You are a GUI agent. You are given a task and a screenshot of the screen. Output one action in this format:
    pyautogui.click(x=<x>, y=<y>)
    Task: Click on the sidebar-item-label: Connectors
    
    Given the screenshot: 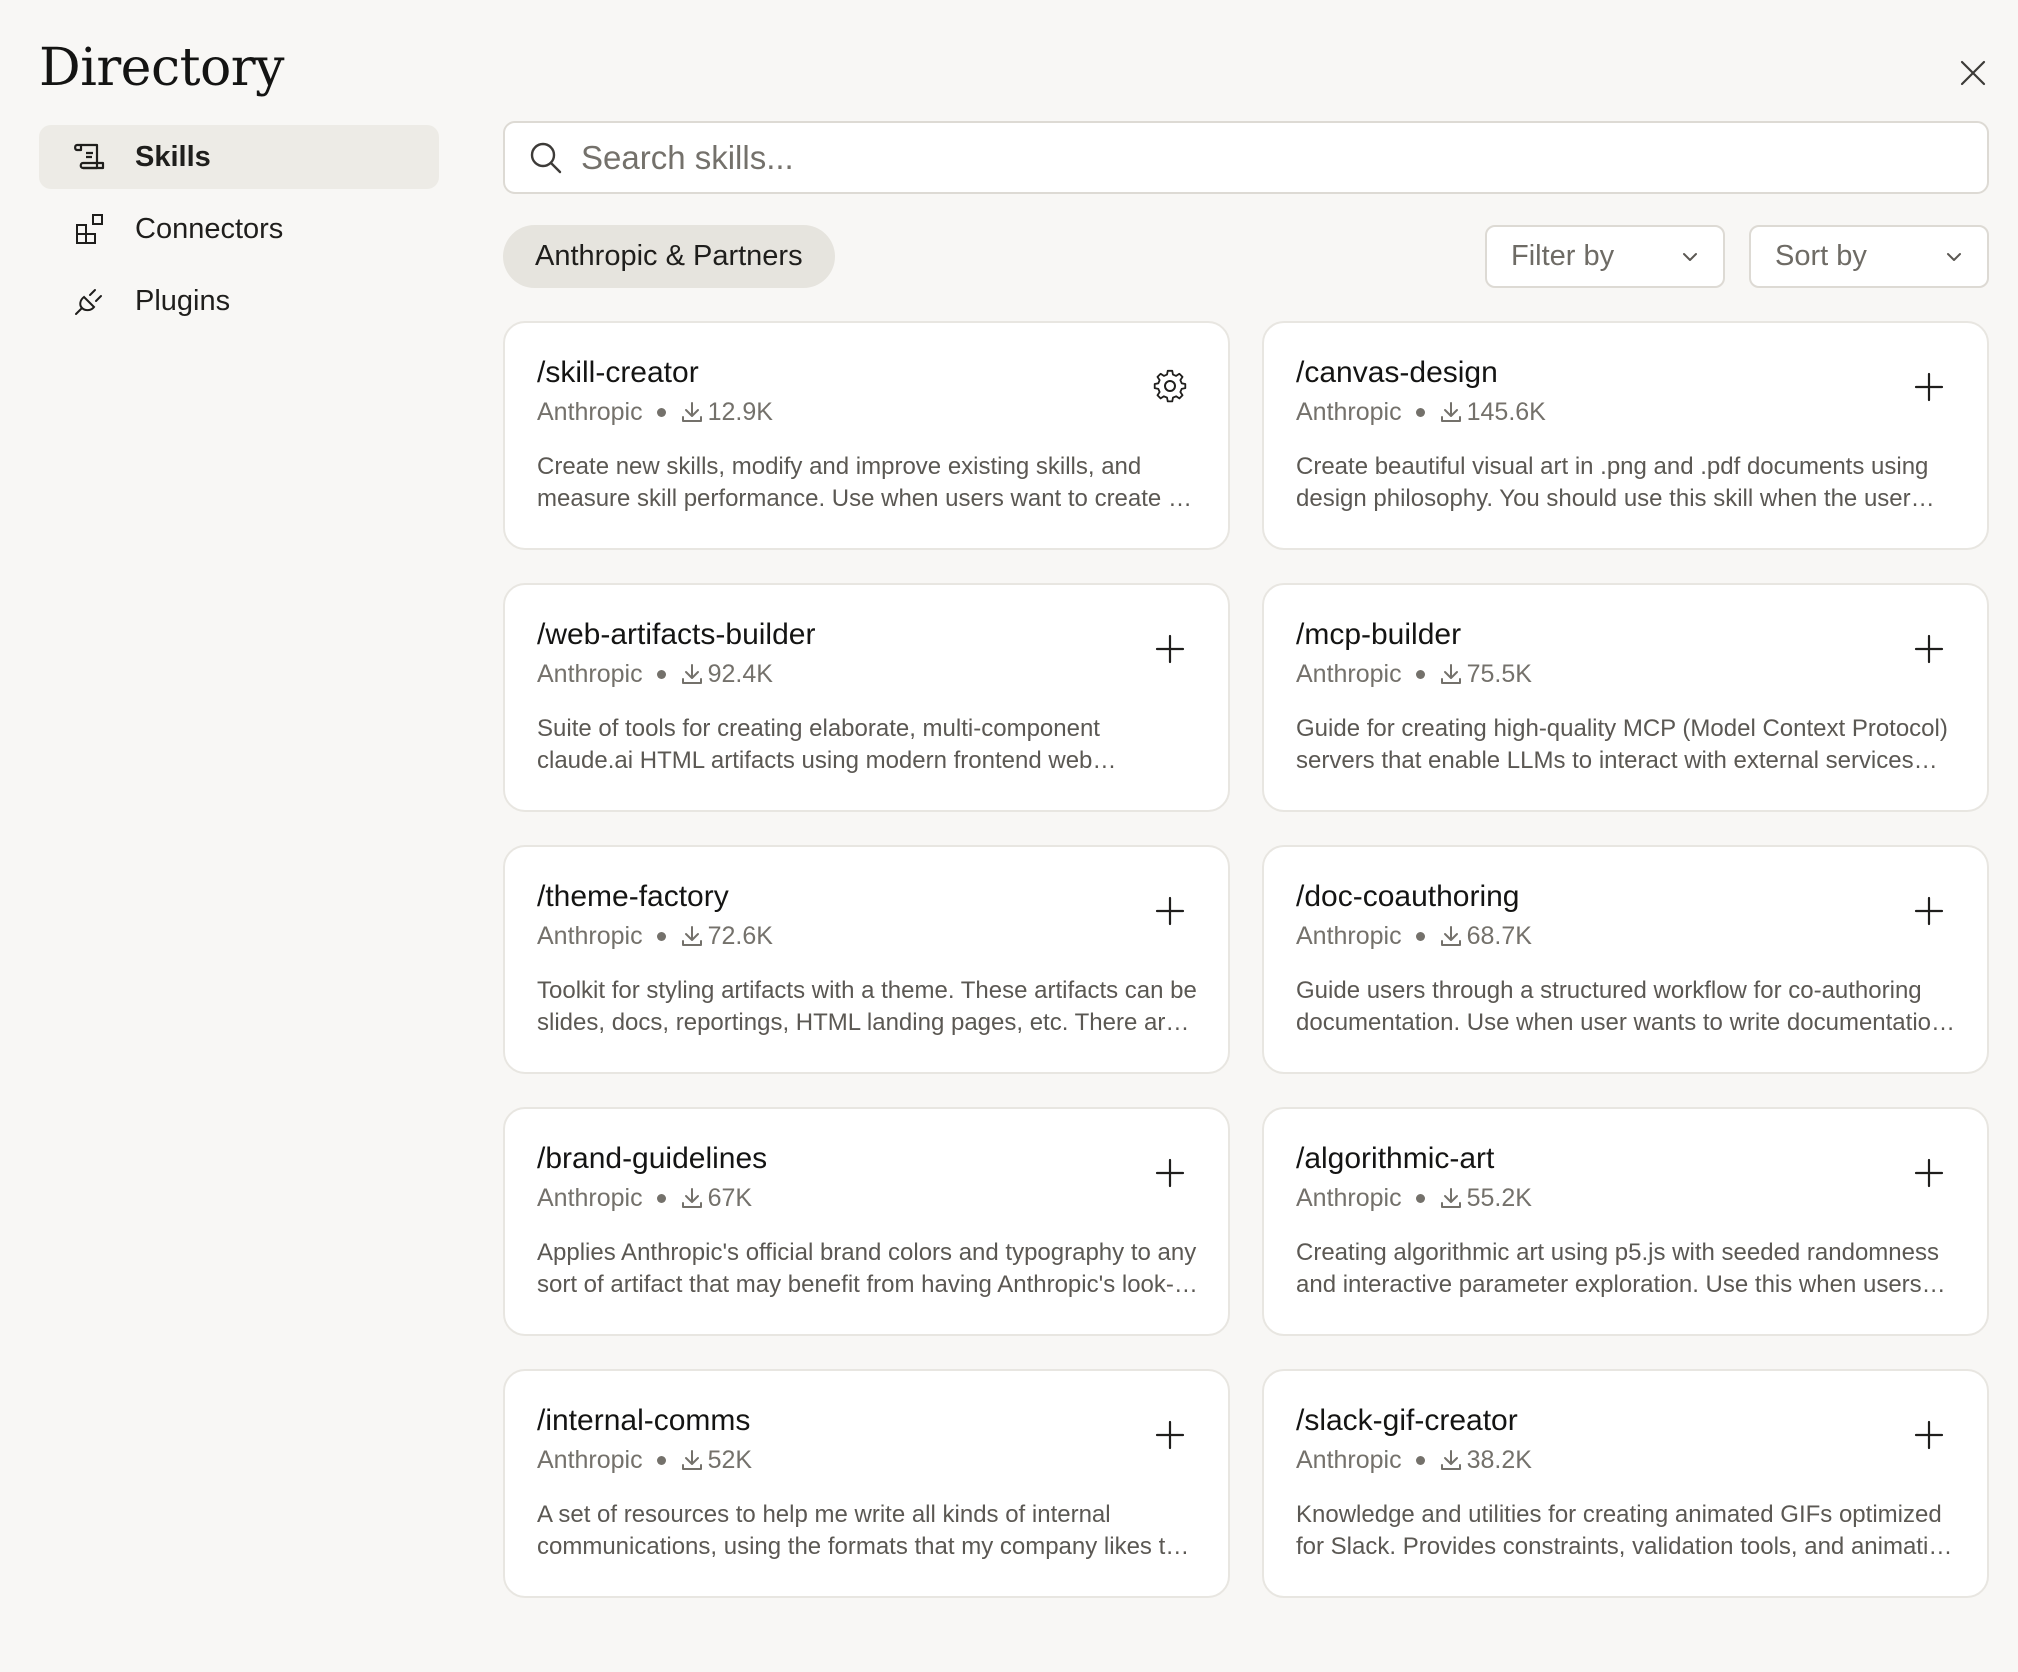 What is the action you would take?
    pyautogui.click(x=209, y=228)
    